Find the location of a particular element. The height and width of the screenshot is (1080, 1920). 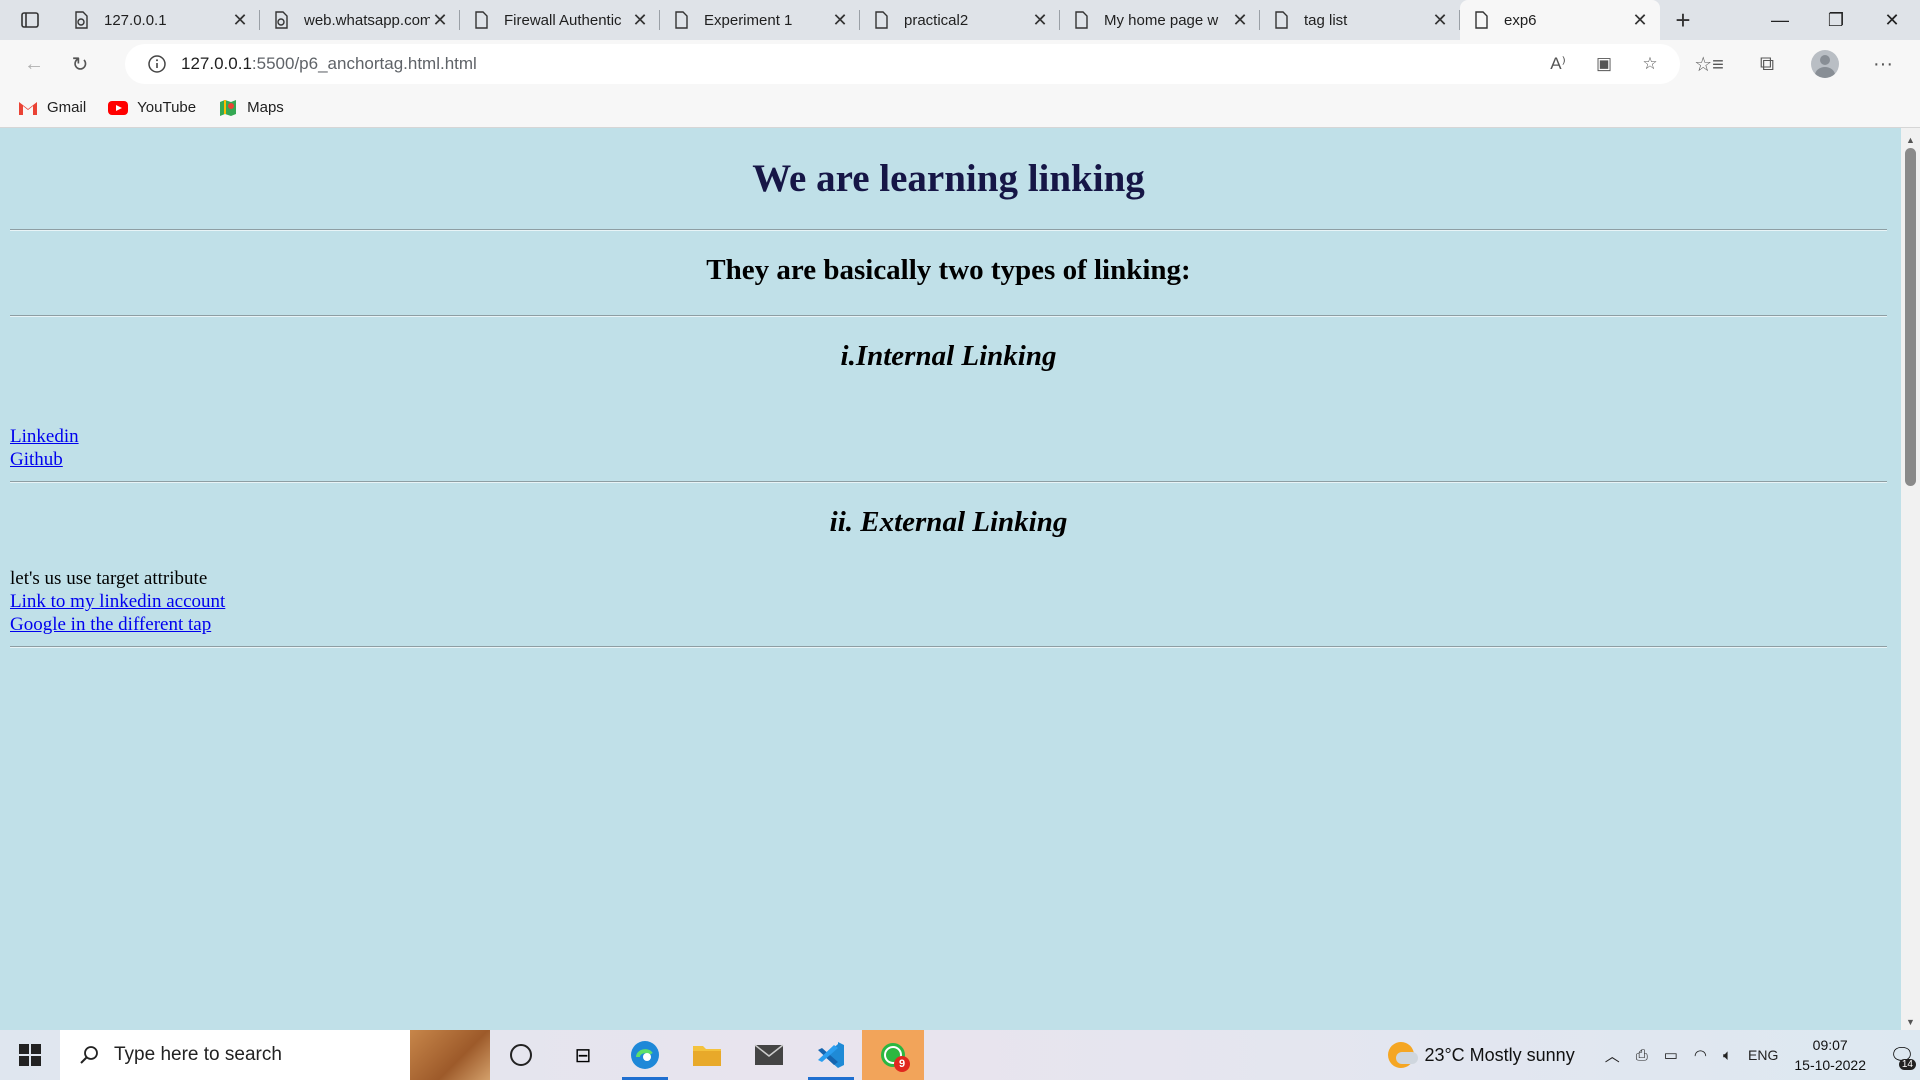

tab: Experiment 1 ✕ is located at coordinates (760, 20).